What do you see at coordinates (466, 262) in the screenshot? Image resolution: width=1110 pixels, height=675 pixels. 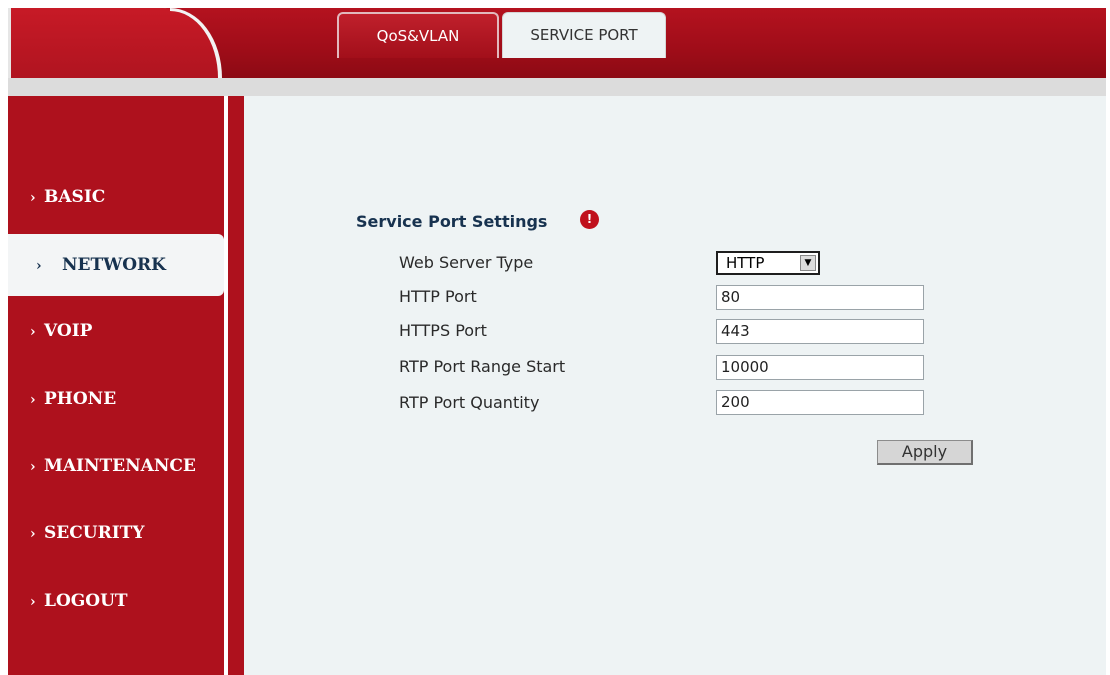 I see `web-server-type-label: Web Server Type` at bounding box center [466, 262].